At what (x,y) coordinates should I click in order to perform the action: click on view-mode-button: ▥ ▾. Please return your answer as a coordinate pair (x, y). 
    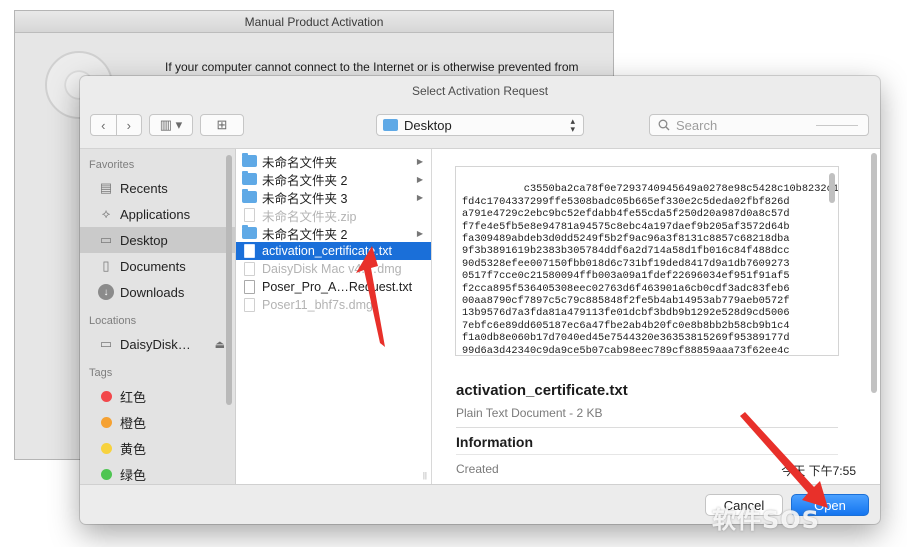
    Looking at the image, I should click on (171, 125).